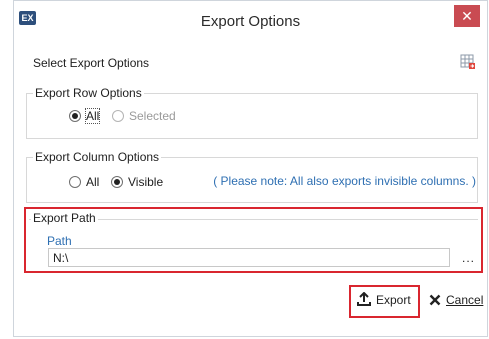  What do you see at coordinates (84, 182) in the screenshot?
I see `column-all-radio: All` at bounding box center [84, 182].